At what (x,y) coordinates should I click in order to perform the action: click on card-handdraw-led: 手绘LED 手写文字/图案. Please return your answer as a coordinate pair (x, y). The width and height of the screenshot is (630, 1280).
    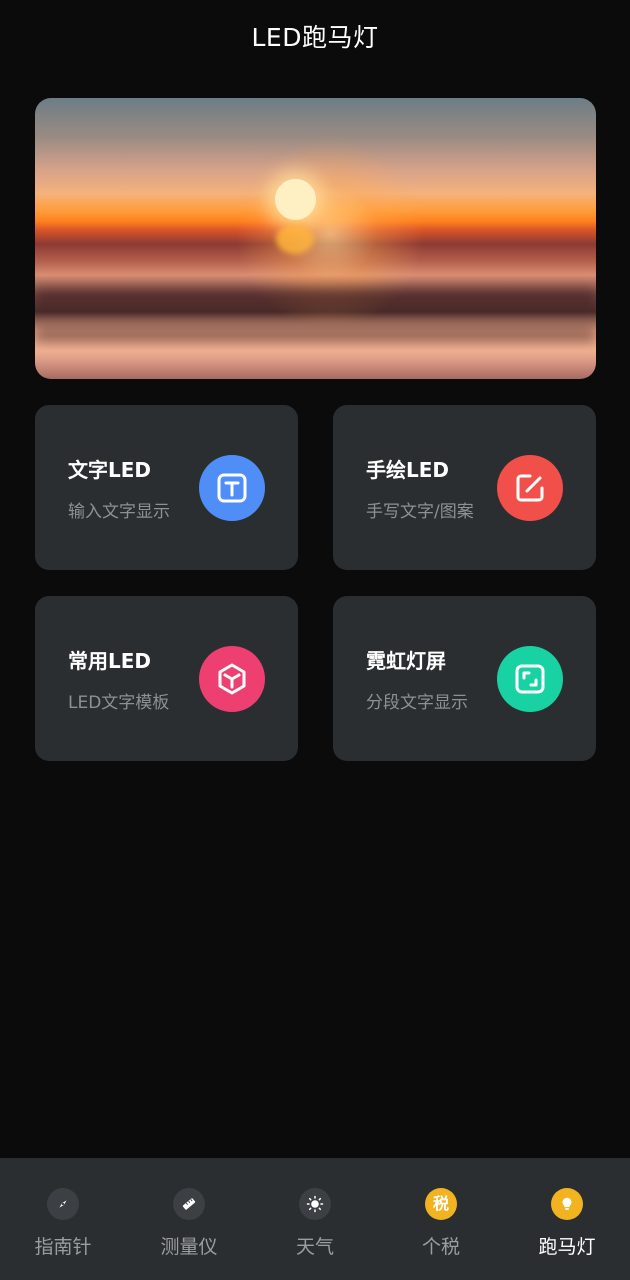
    Looking at the image, I should click on (464, 487).